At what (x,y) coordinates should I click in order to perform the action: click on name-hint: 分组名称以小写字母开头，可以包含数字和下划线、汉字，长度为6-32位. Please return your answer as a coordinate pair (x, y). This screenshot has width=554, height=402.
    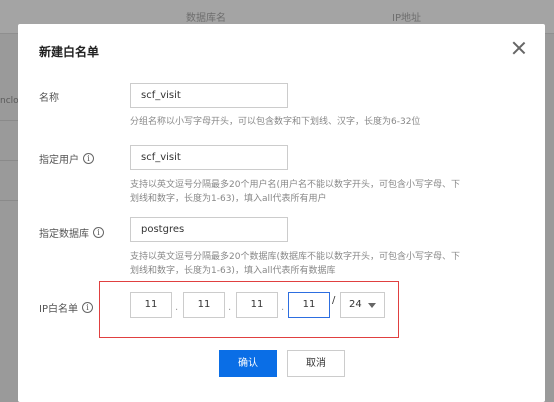
    Looking at the image, I should click on (275, 122).